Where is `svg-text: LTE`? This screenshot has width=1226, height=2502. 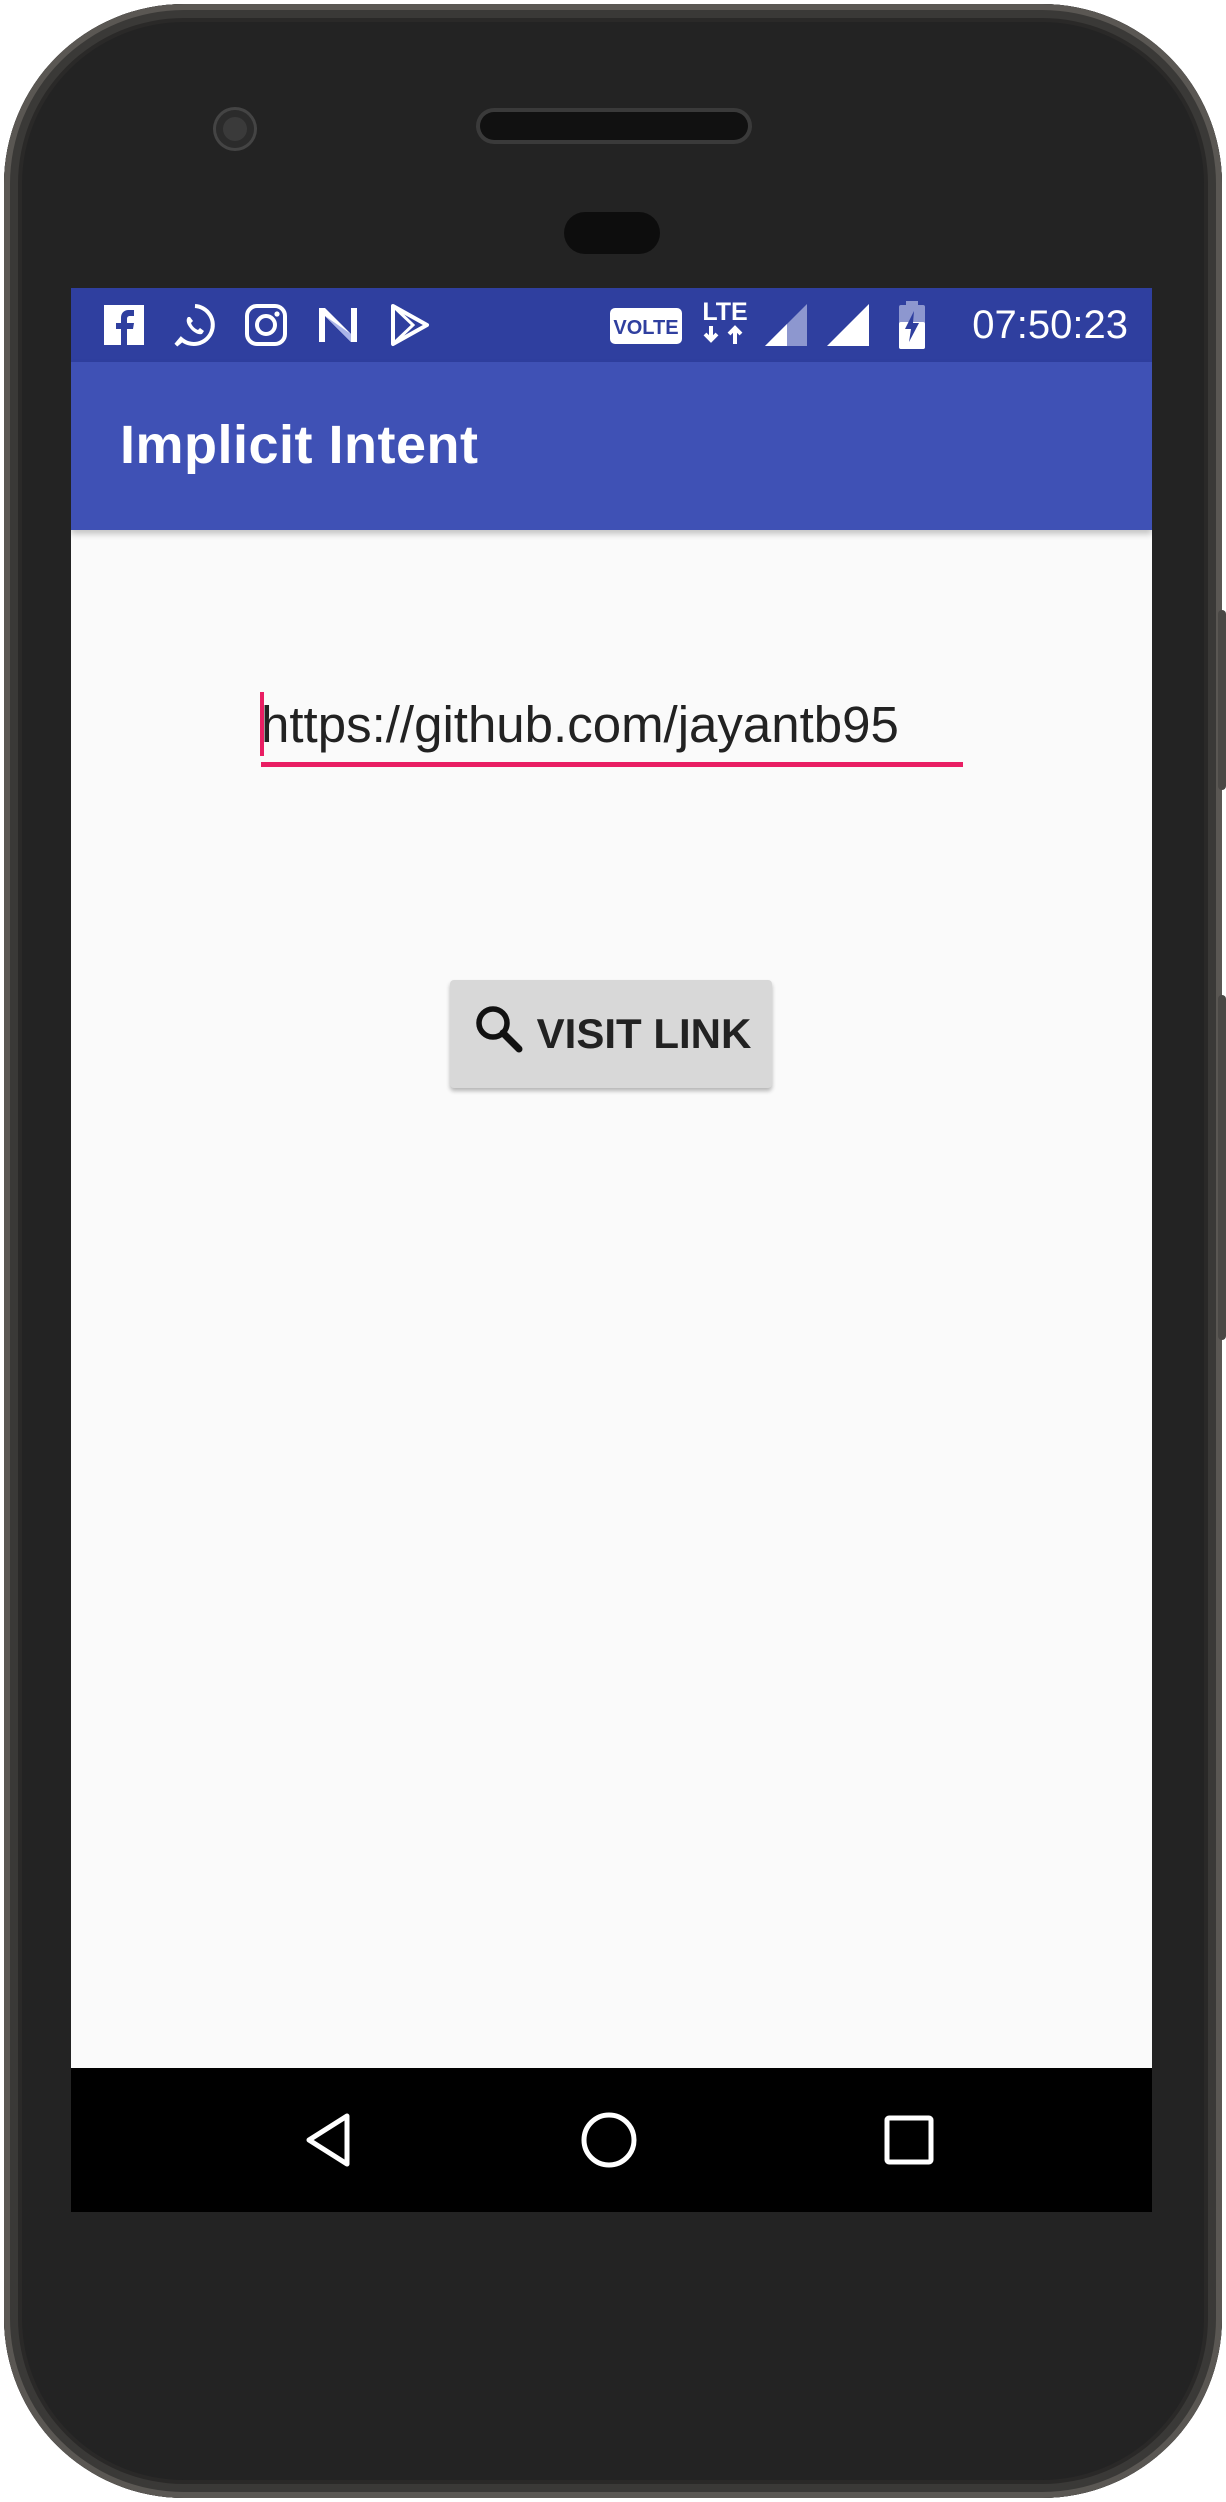 svg-text: LTE is located at coordinates (724, 312).